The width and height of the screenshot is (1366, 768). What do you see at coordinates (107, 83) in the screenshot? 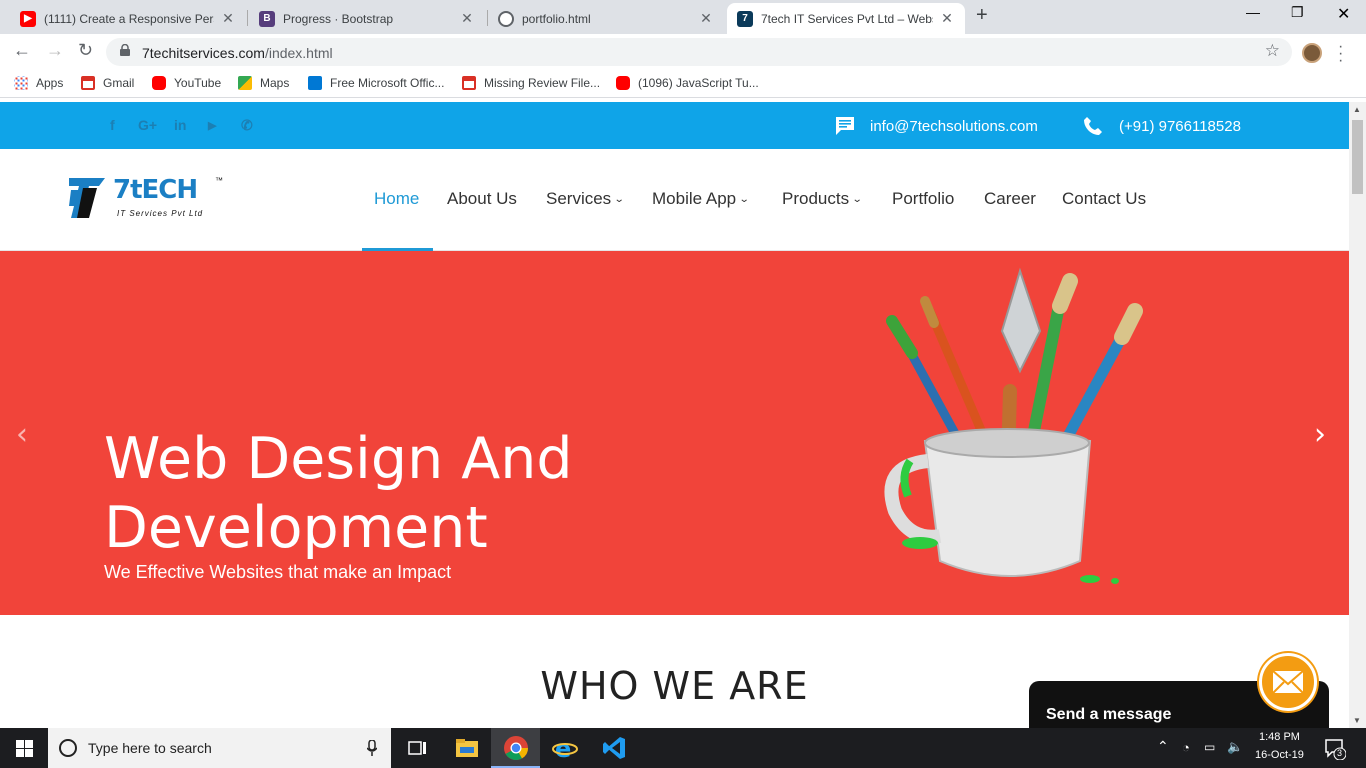
I see `bookmark-gmail: Gmail` at bounding box center [107, 83].